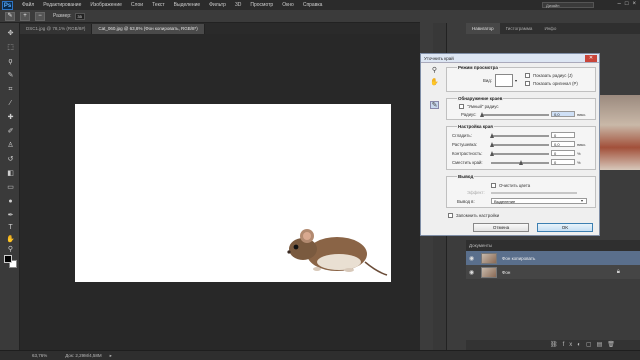 The width and height of the screenshot is (640, 360). Describe the element at coordinates (10, 103) in the screenshot. I see `eyedropper-tool-icon: ⁄` at that location.